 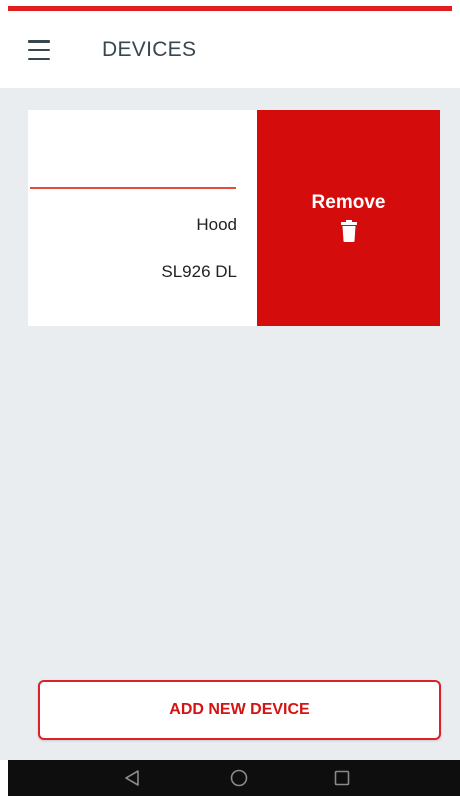 I want to click on device-info-panel: Hood SL926 DL, so click(x=142, y=218).